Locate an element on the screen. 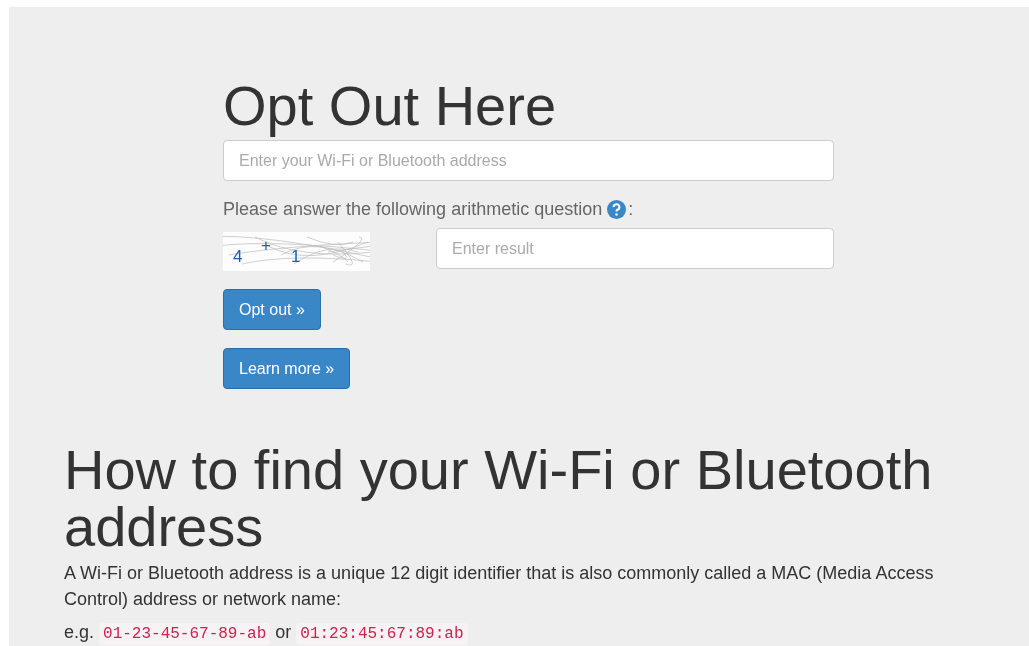  page-title: Opt Out Here is located at coordinates (390, 106).